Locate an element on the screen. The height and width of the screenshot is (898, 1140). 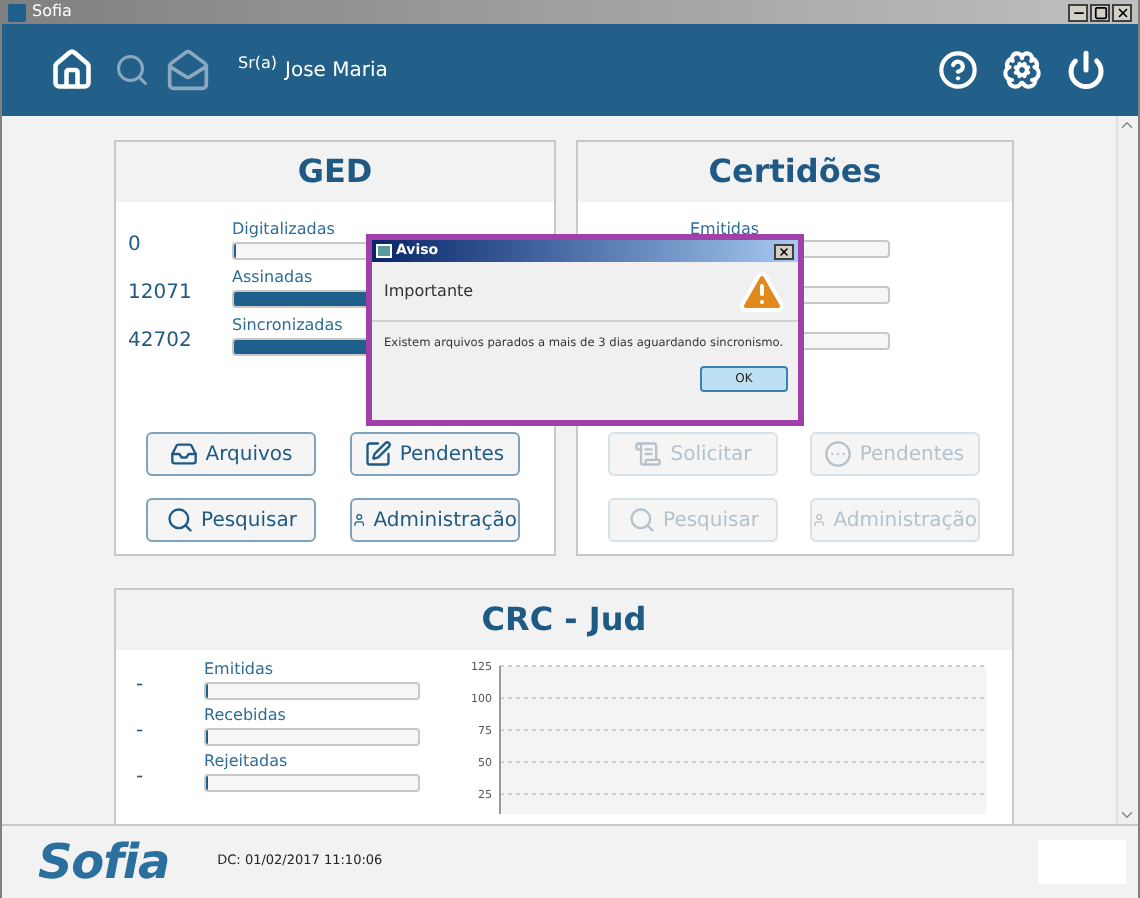
metric-label: Sincronizadas is located at coordinates (288, 326).